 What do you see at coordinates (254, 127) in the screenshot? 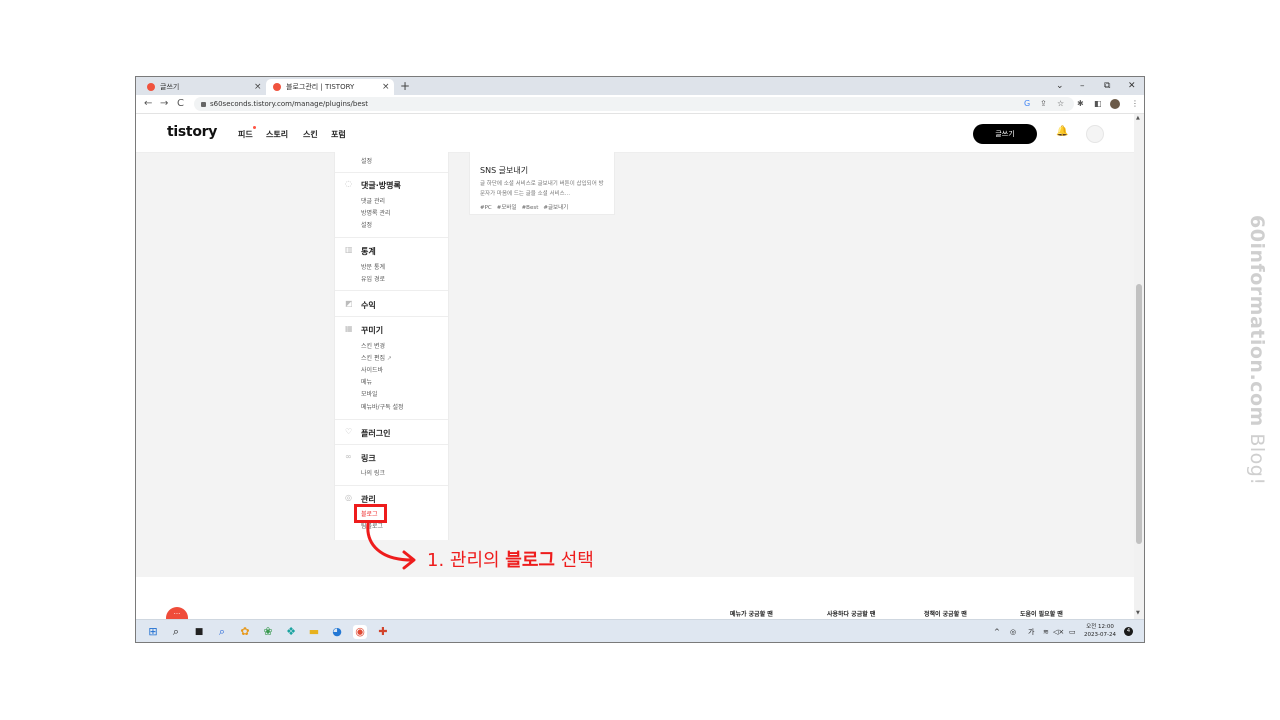
I see `new-dot-icon` at bounding box center [254, 127].